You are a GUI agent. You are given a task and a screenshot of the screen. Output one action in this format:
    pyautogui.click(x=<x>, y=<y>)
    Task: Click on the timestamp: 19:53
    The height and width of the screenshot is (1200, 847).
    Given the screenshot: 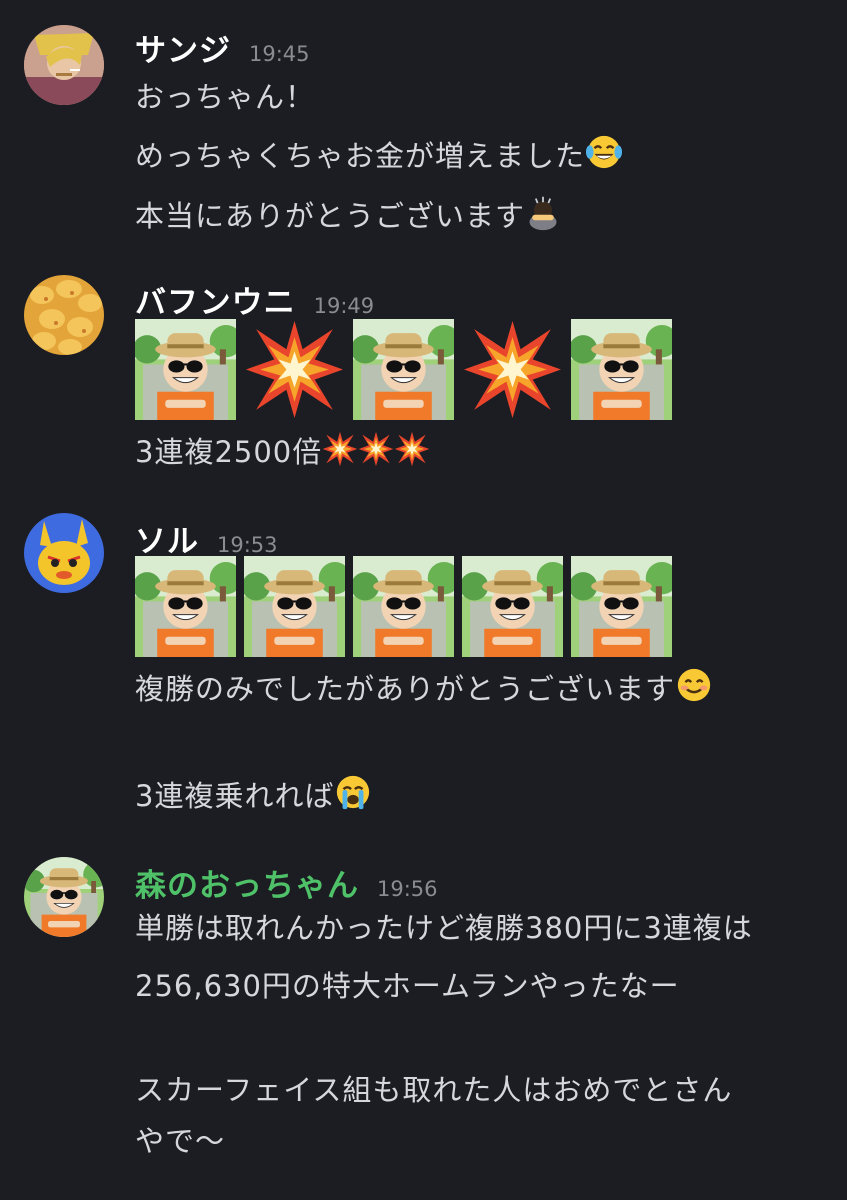 What is the action you would take?
    pyautogui.click(x=247, y=545)
    